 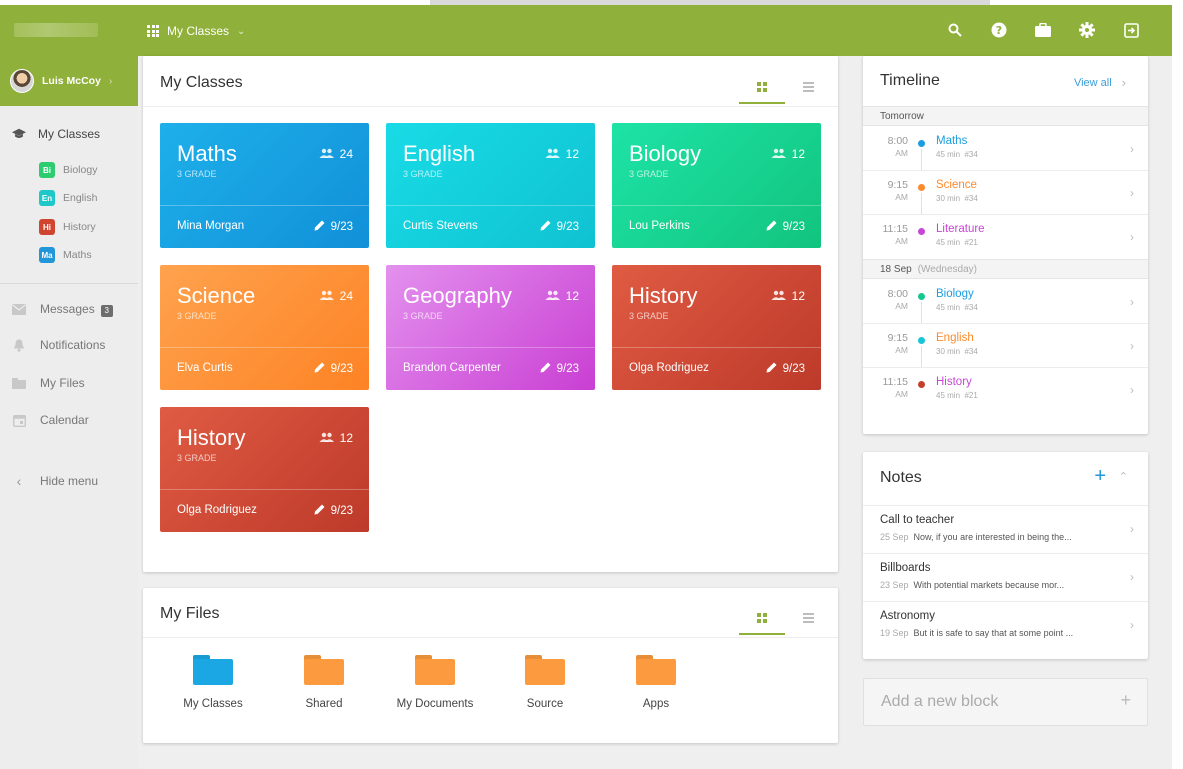 What do you see at coordinates (490, 185) in the screenshot?
I see `class-card: English 3 GRADE 12 Curtis Stevens 9/23` at bounding box center [490, 185].